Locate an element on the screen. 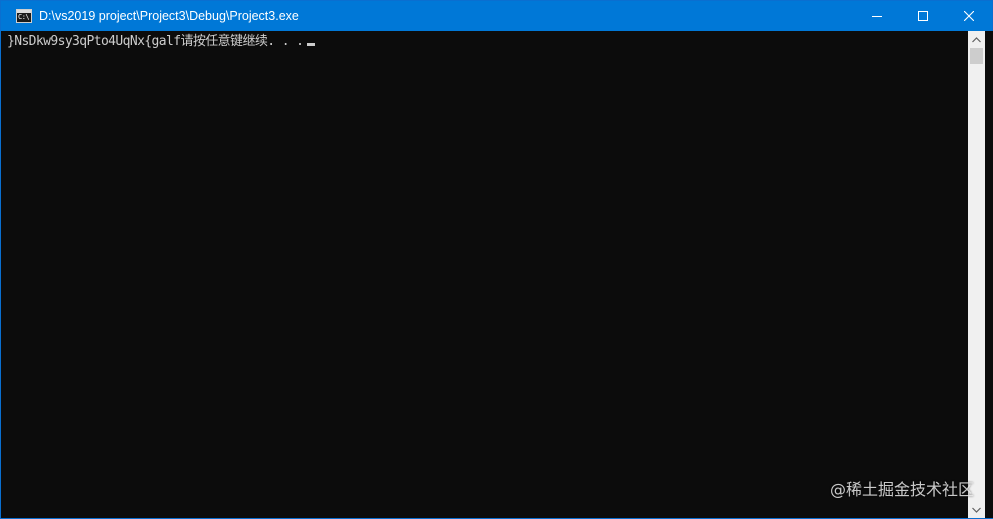 This screenshot has width=993, height=519. scroll-down-arrow-icon is located at coordinates (976, 510).